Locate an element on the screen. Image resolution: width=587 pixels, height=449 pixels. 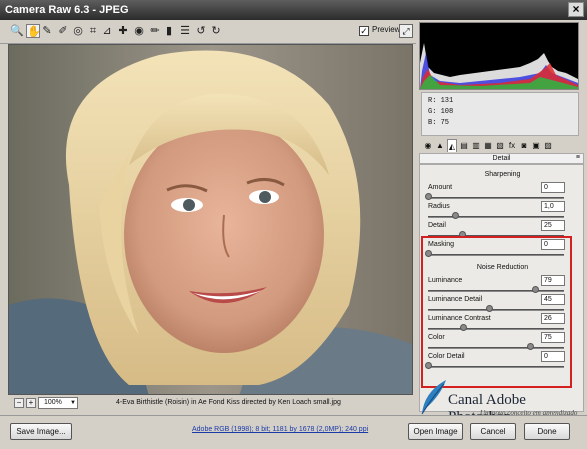
panel-tab-1: ◉ is located at coordinates (428, 145).